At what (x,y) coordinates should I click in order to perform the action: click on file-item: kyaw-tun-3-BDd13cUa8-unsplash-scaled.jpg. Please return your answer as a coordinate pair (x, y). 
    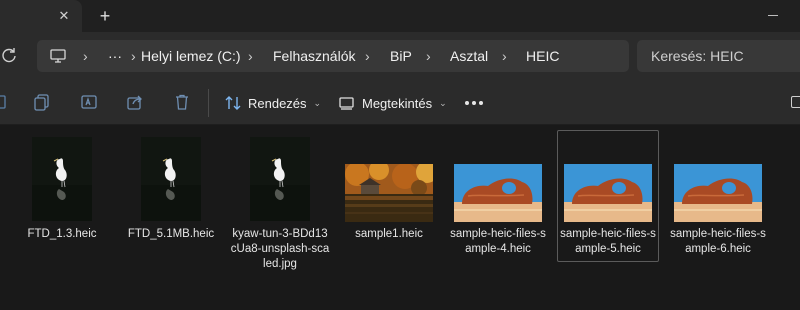
    Looking at the image, I should click on (280, 200).